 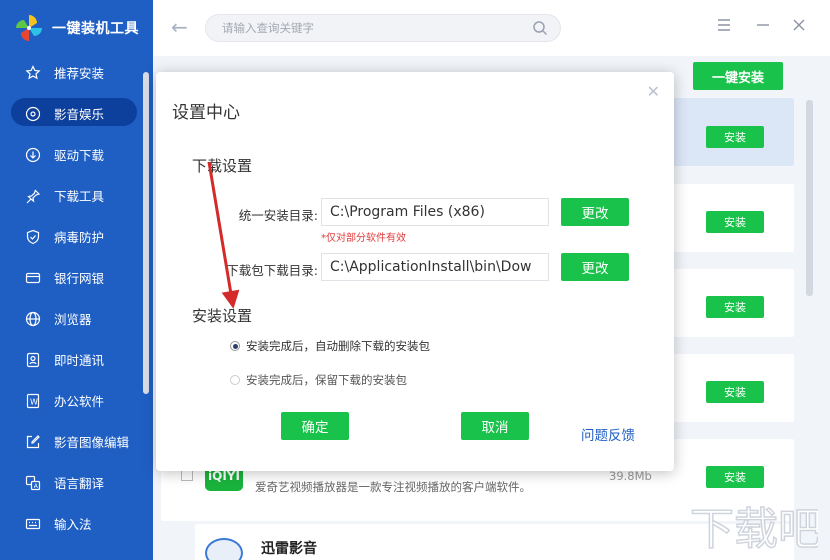 I want to click on app-name: 迅雷影音, so click(x=289, y=549).